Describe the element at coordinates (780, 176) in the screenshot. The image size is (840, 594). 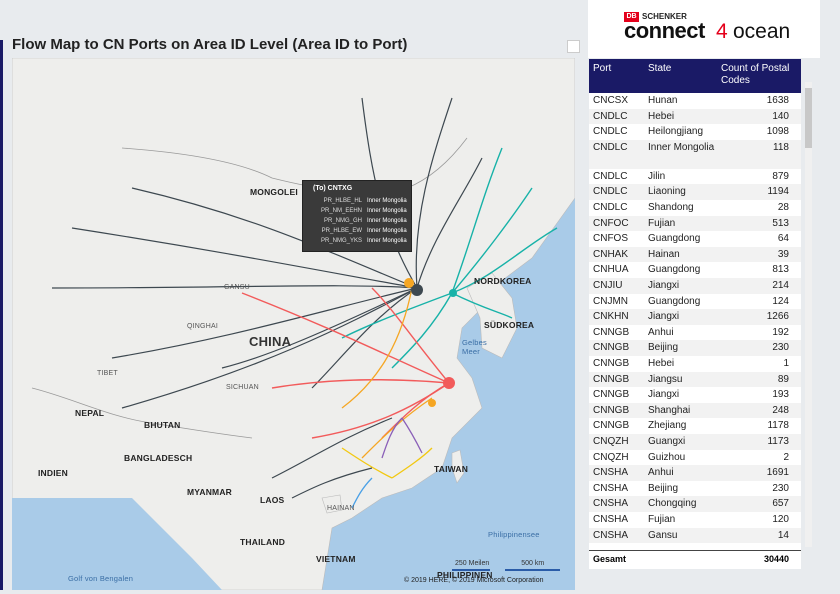
I see `cell-count: 879` at that location.